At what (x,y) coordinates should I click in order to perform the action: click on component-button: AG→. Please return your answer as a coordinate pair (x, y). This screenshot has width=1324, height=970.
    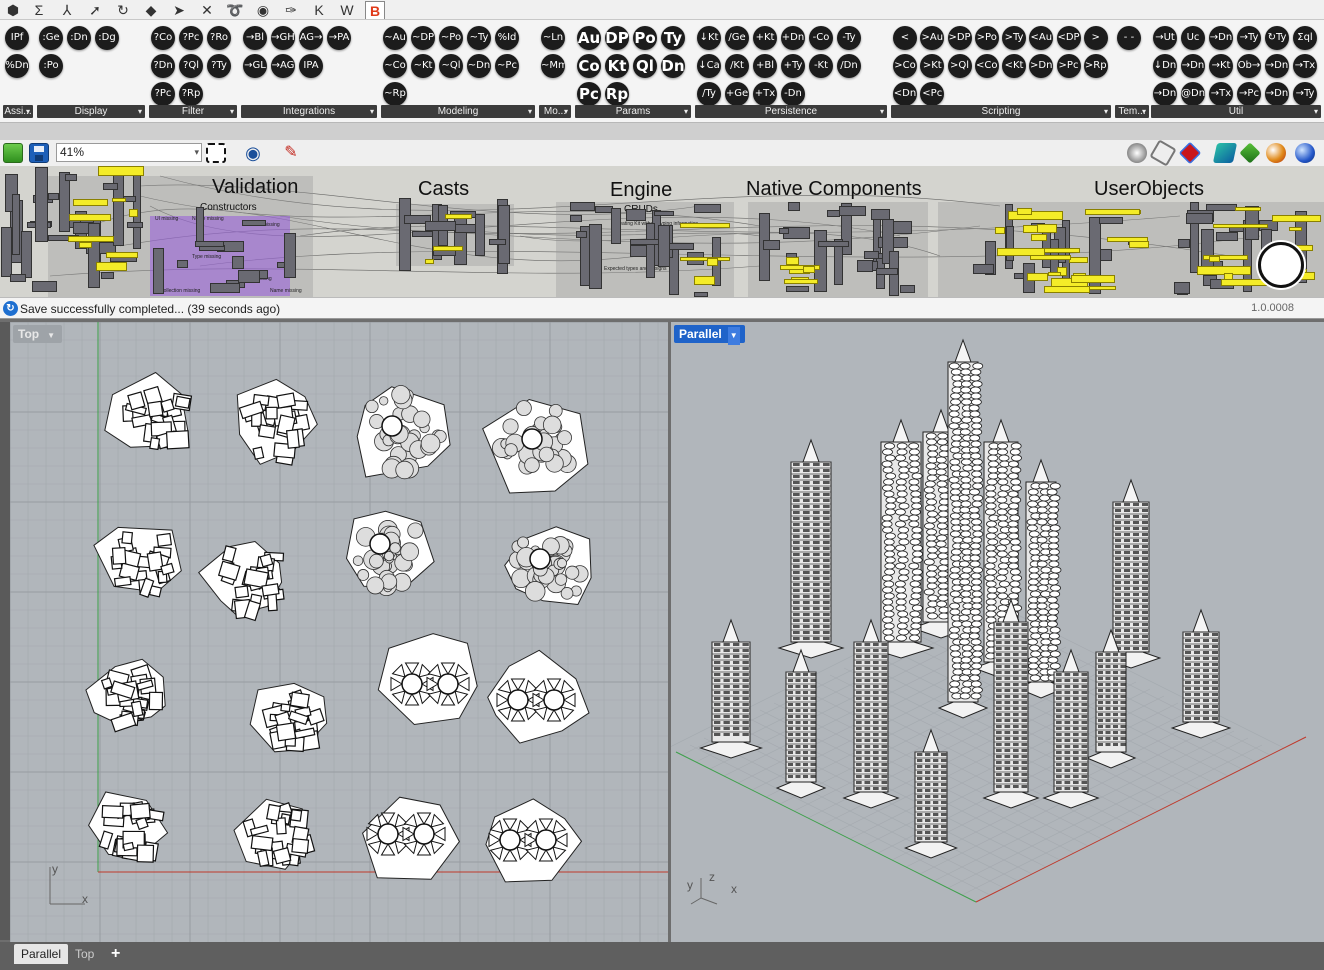
    Looking at the image, I should click on (311, 38).